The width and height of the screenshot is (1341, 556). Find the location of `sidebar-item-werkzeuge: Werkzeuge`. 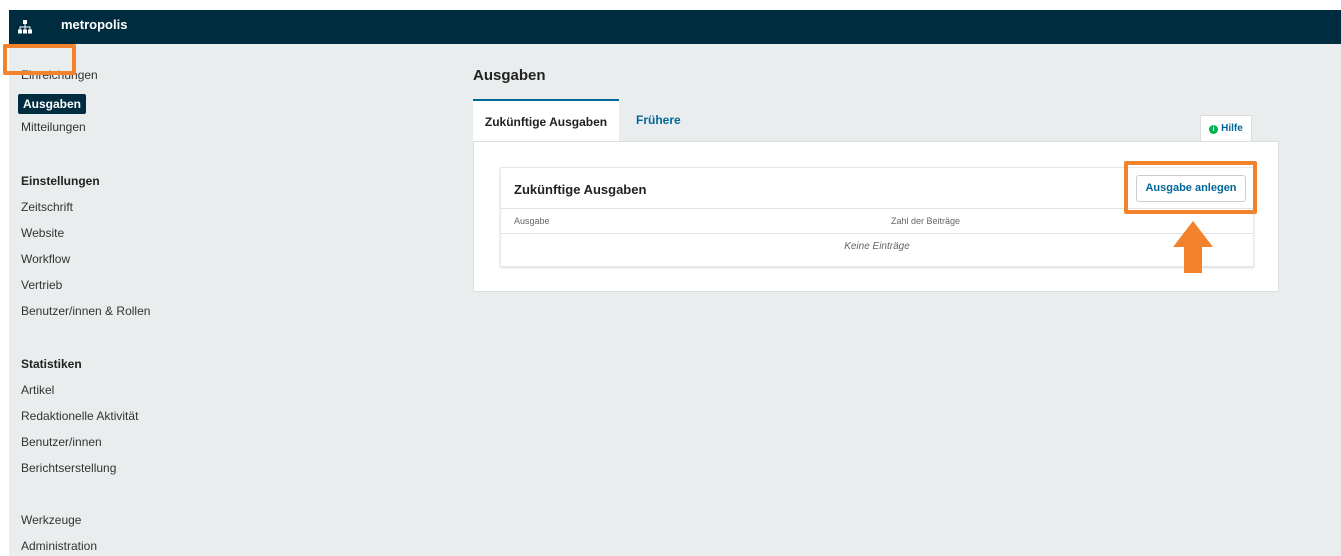

sidebar-item-werkzeuge: Werkzeuge is located at coordinates (51, 520).